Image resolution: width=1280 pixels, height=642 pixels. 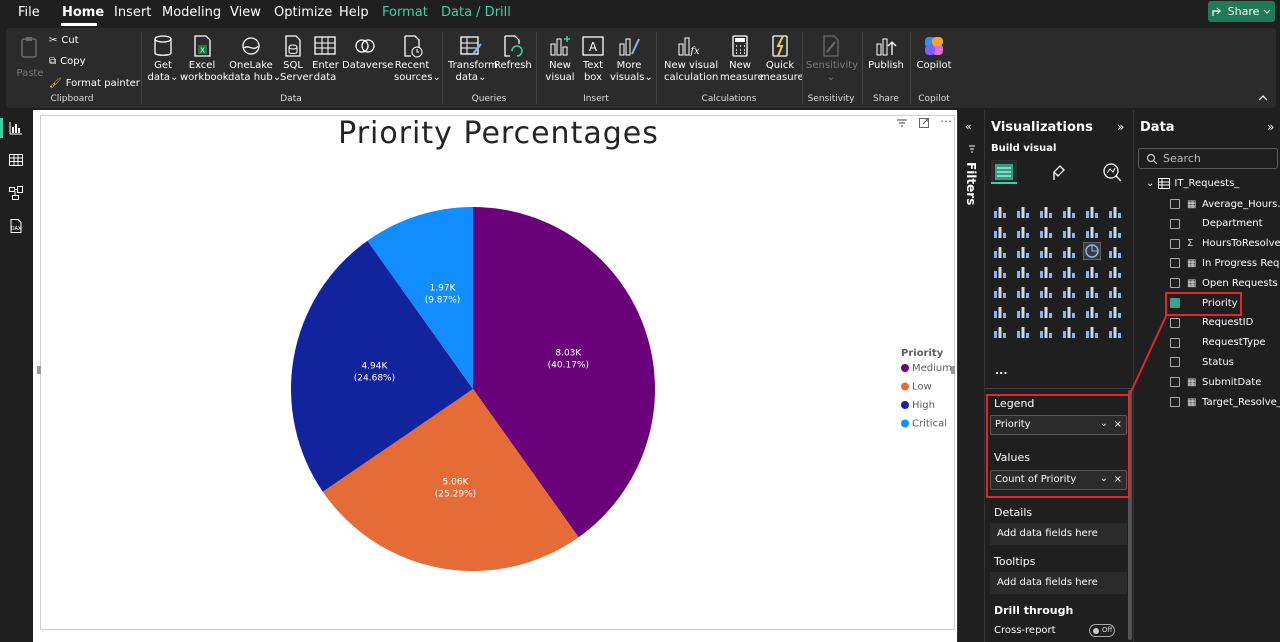 What do you see at coordinates (1069, 311) in the screenshot?
I see `qa-icon` at bounding box center [1069, 311].